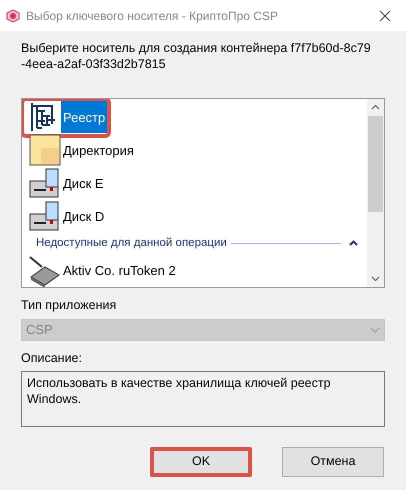  I want to click on dialog-button: Отмена, so click(333, 461).